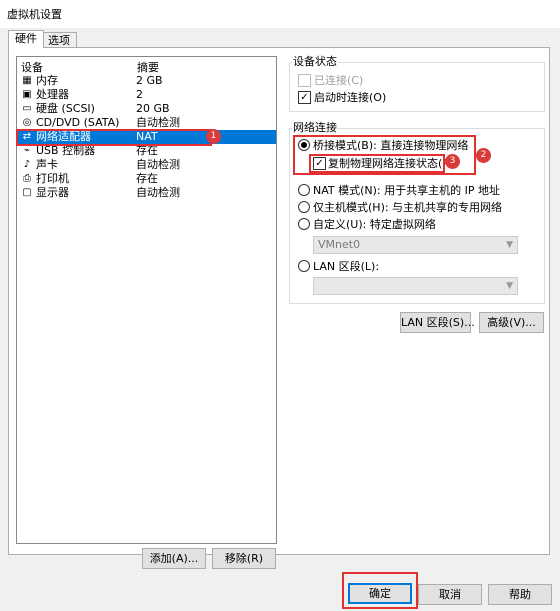 Image resolution: width=560 pixels, height=611 pixels. Describe the element at coordinates (149, 80) in the screenshot. I see `device-summary: 2 GB` at that location.